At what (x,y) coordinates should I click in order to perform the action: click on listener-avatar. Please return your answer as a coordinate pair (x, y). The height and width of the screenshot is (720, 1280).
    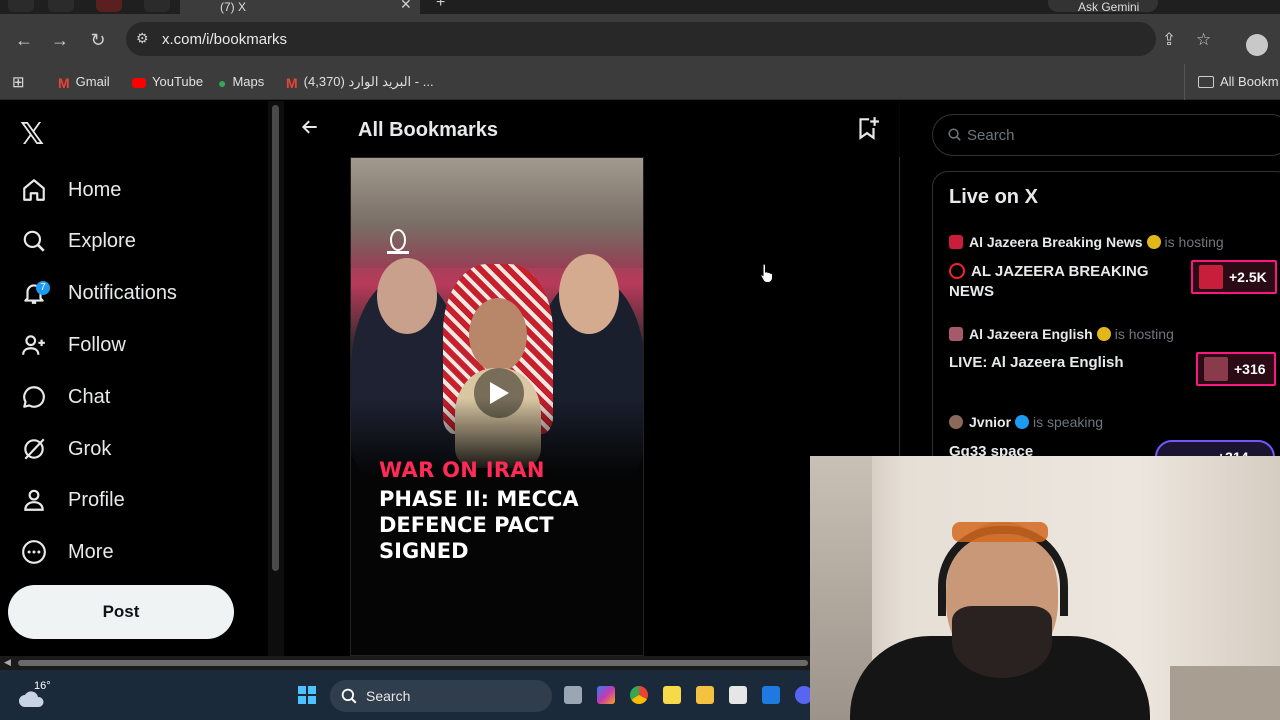
    Looking at the image, I should click on (1211, 277).